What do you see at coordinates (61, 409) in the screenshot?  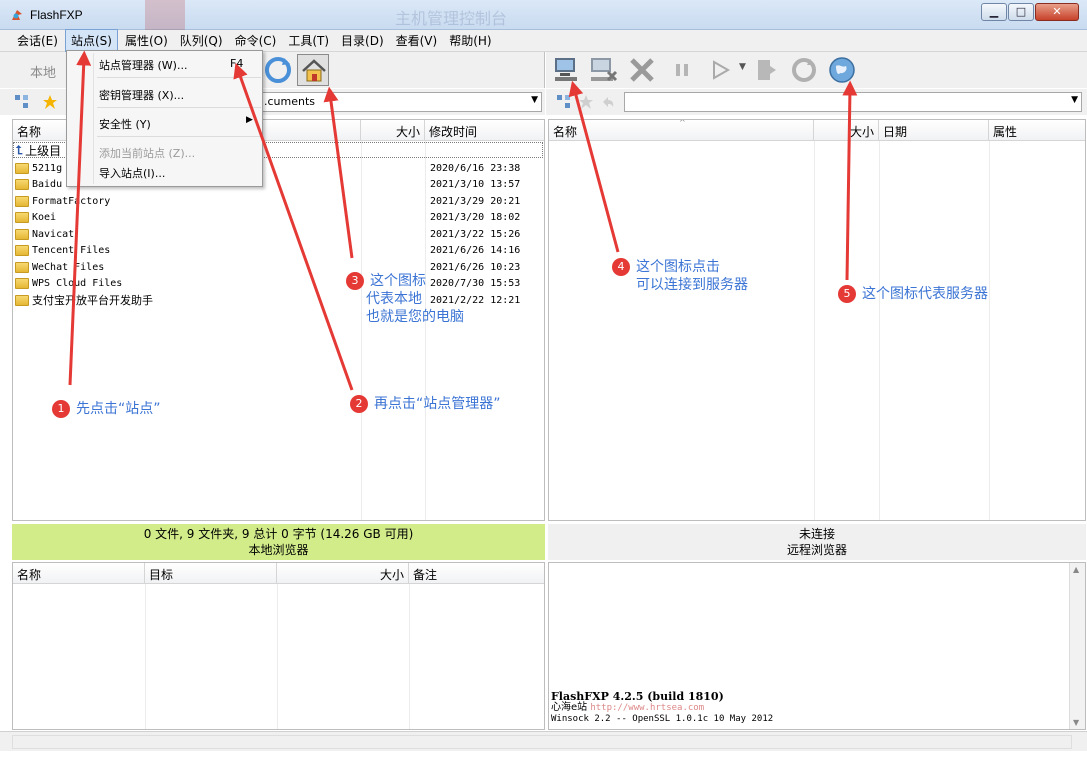 I see `annotation-badge: 1` at bounding box center [61, 409].